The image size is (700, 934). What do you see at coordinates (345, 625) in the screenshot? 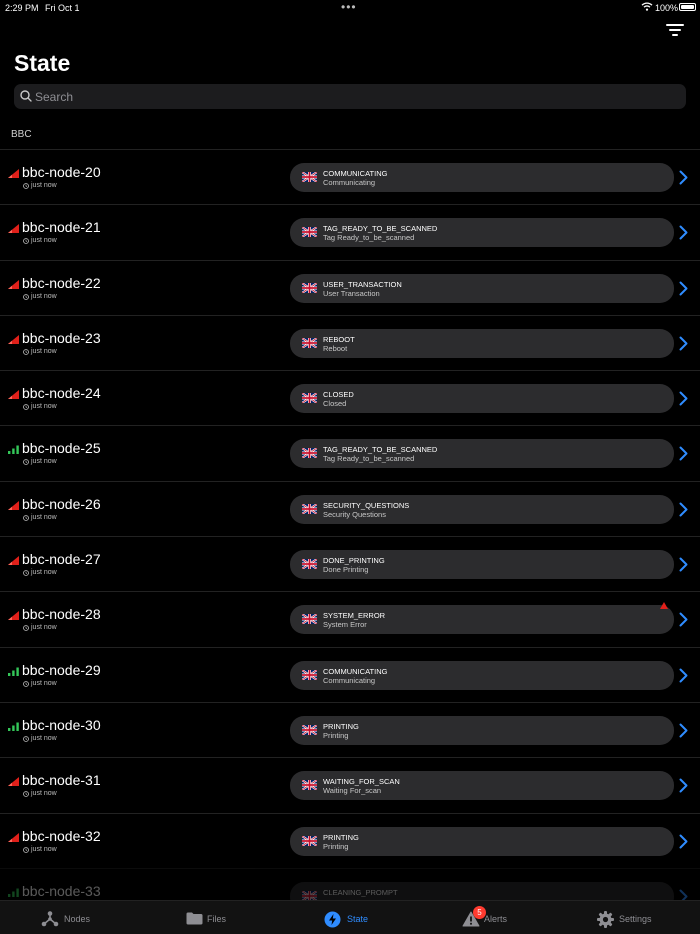
I see `state-description: System Error` at bounding box center [345, 625].